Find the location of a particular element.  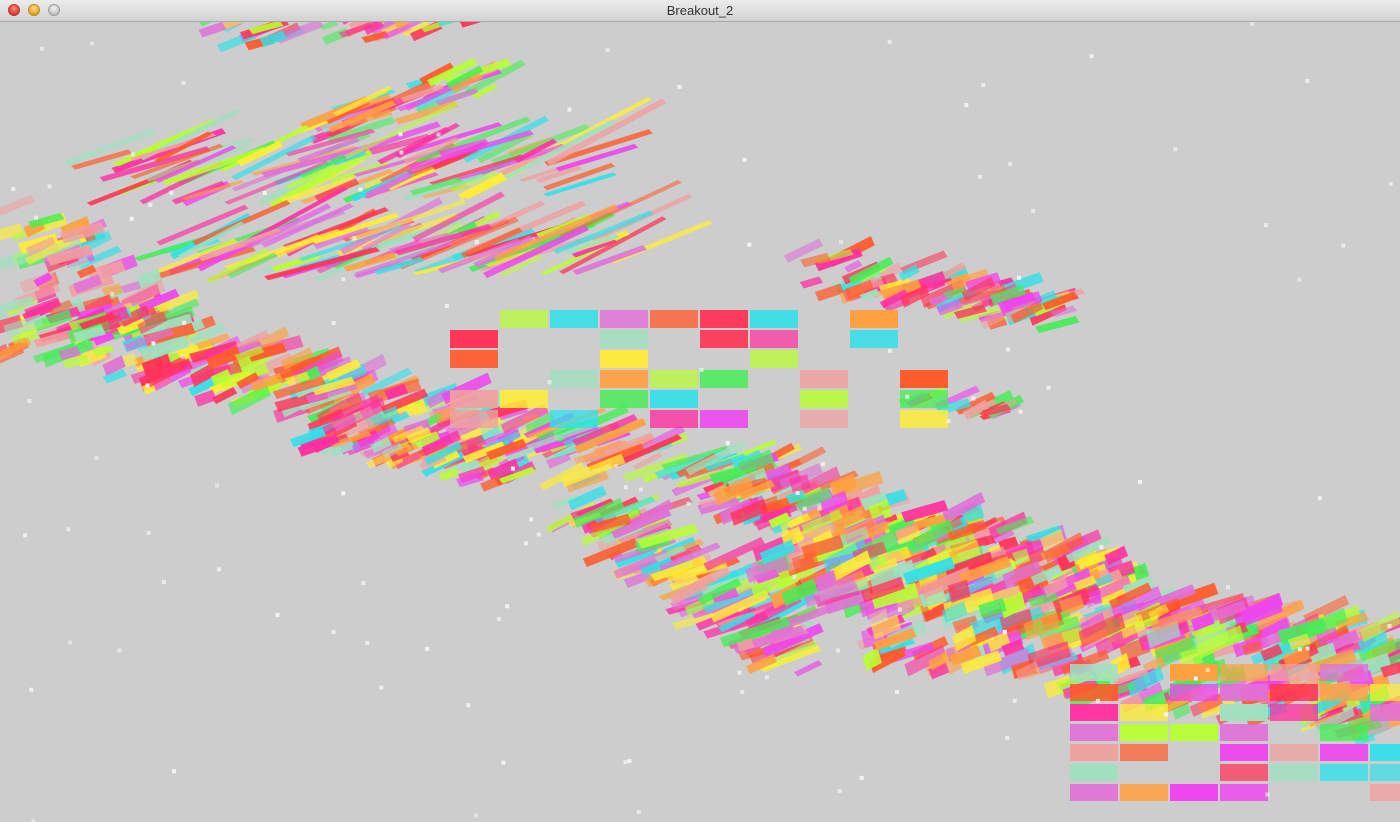

window-title: Breakout_2 is located at coordinates (700, 10).